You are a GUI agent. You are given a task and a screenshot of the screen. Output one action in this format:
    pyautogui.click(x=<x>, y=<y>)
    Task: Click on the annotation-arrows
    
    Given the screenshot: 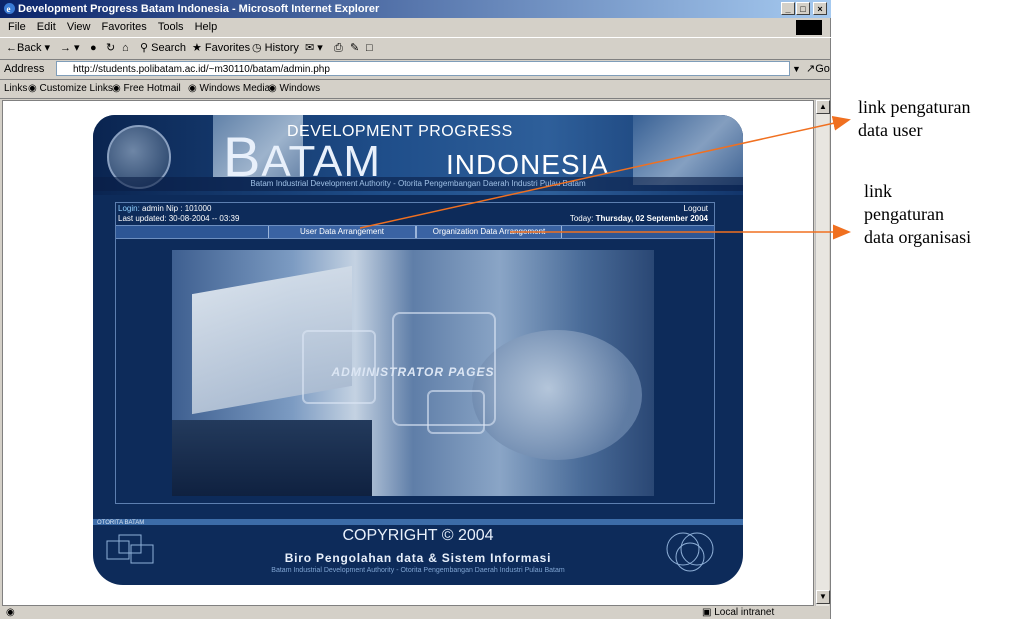 What is the action you would take?
    pyautogui.click(x=605, y=177)
    